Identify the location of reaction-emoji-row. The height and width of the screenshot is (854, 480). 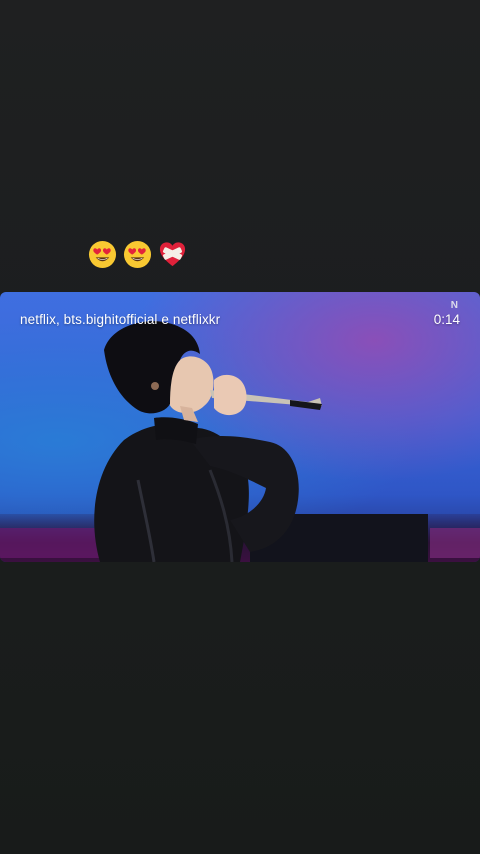
(137, 254).